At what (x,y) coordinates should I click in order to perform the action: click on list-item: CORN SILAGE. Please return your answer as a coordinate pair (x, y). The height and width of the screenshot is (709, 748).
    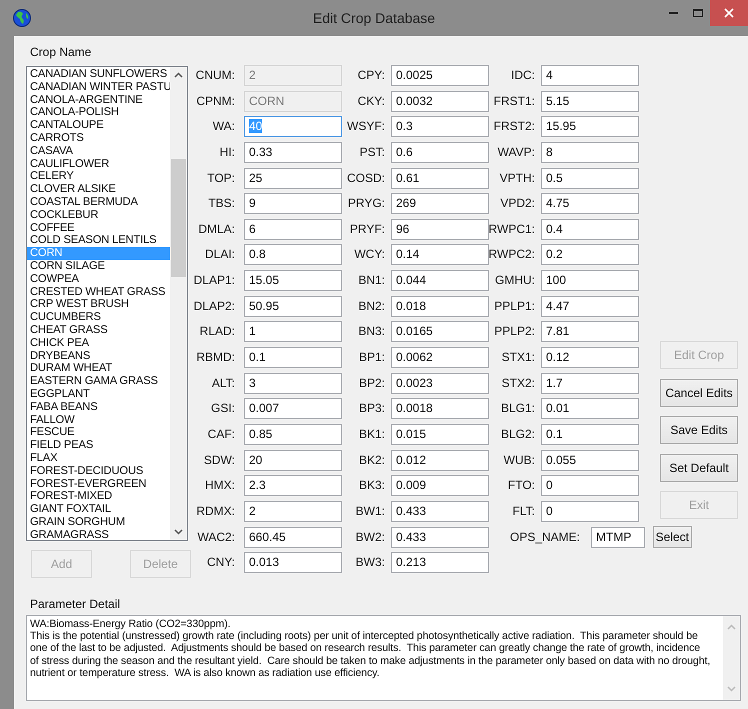
    Looking at the image, I should click on (98, 266).